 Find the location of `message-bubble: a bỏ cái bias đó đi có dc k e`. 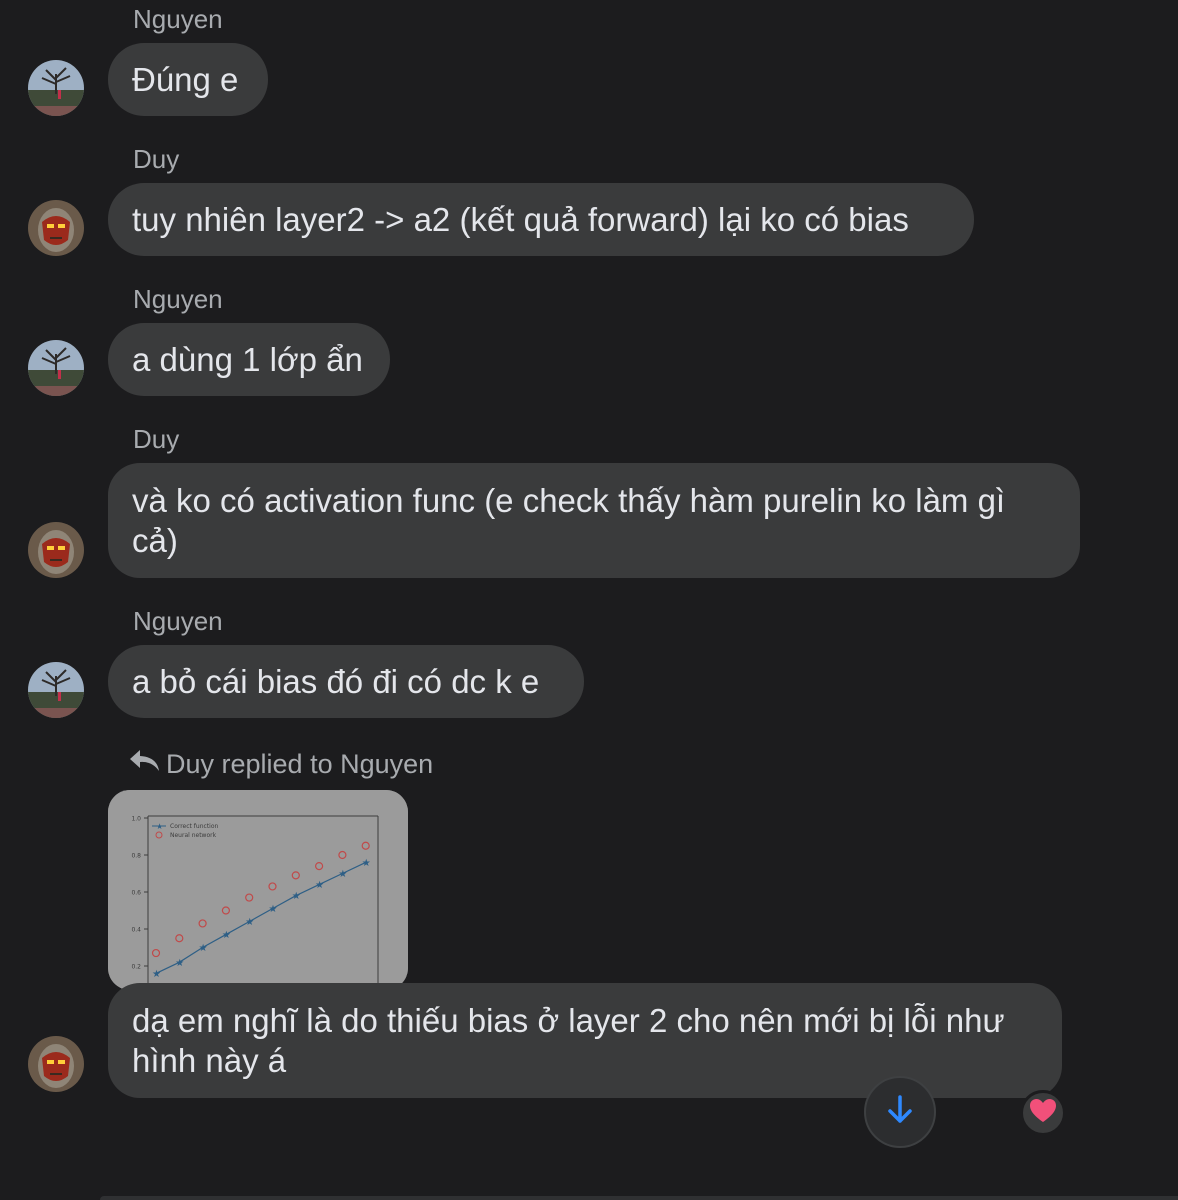

message-bubble: a bỏ cái bias đó đi có dc k e is located at coordinates (346, 681).